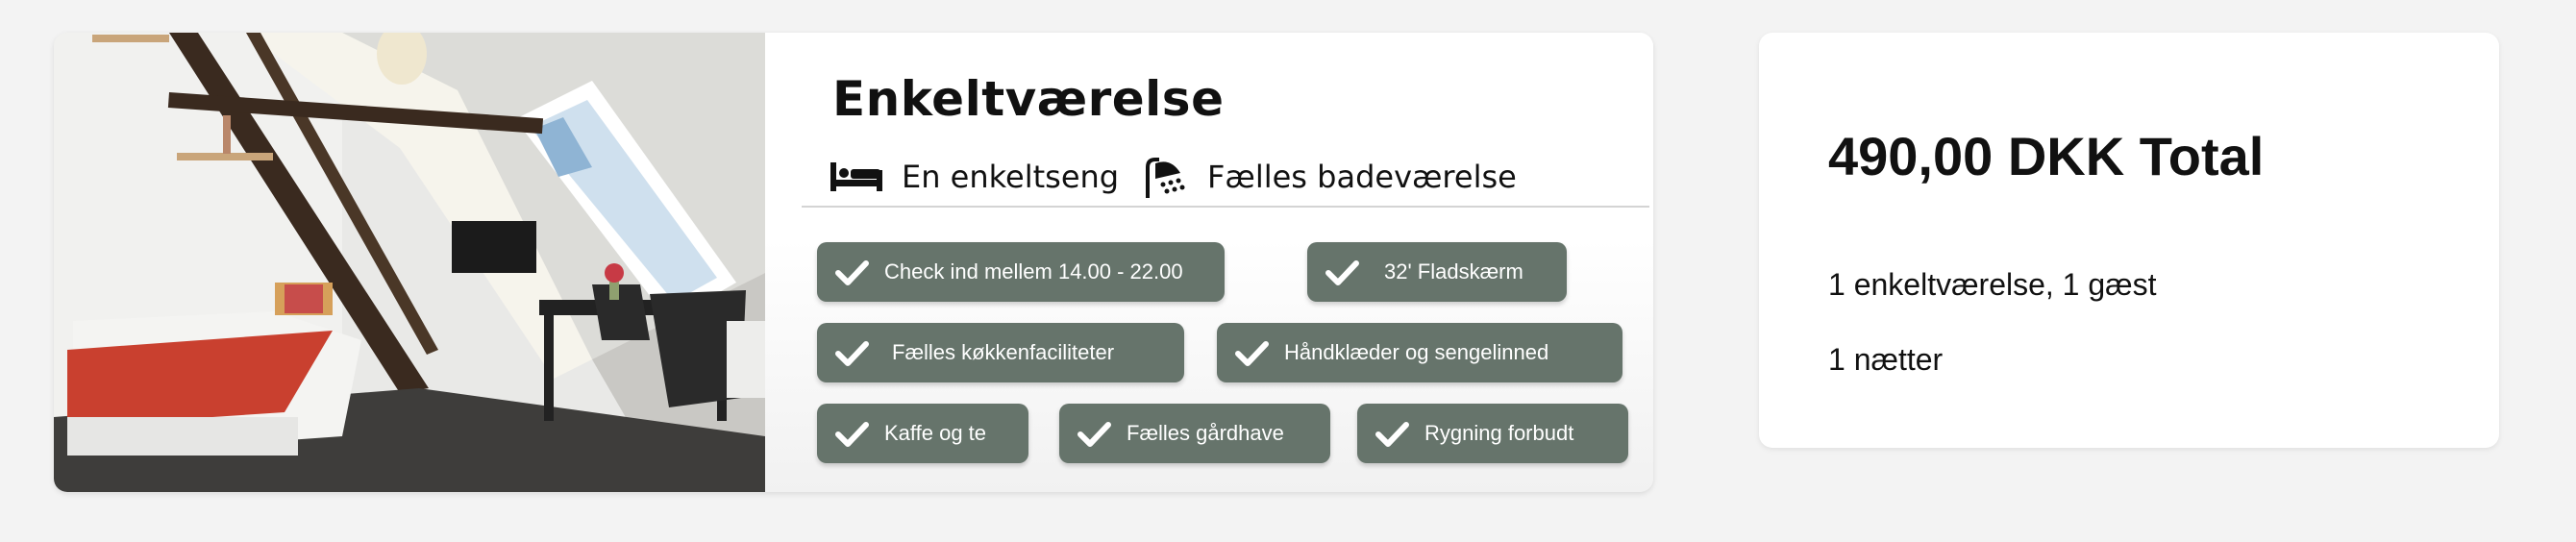  What do you see at coordinates (856, 176) in the screenshot?
I see `bed-icon` at bounding box center [856, 176].